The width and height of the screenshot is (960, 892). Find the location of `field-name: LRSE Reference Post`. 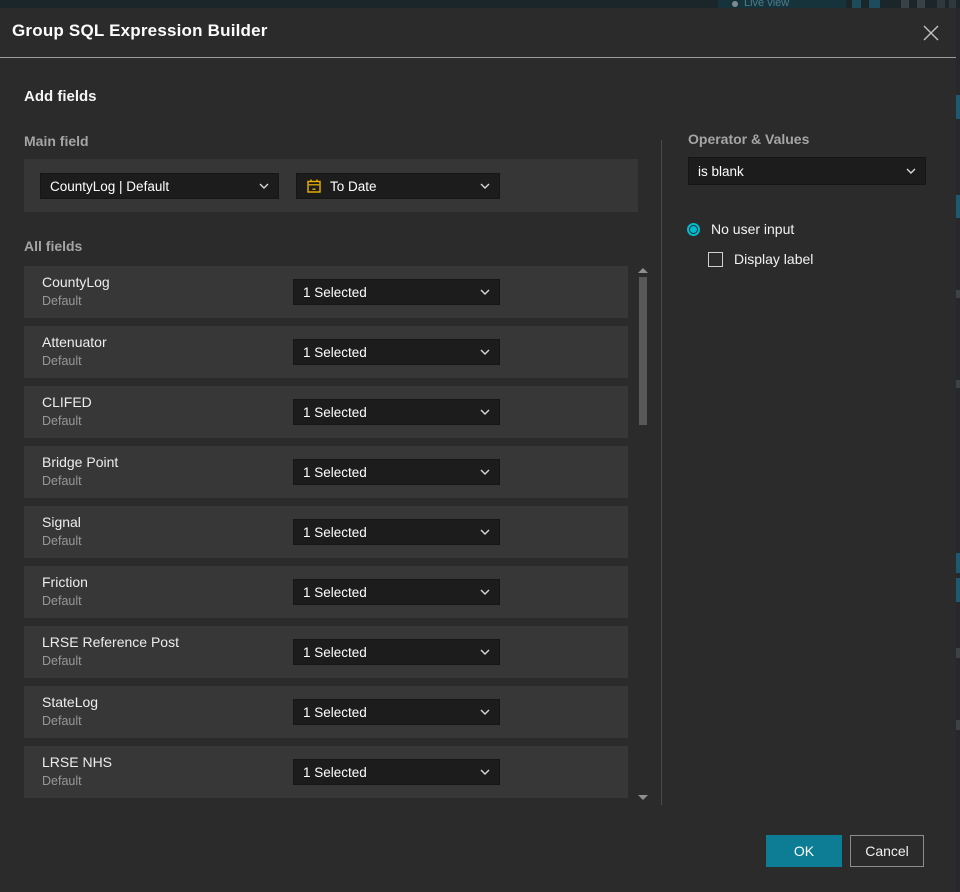

field-name: LRSE Reference Post is located at coordinates (110, 642).